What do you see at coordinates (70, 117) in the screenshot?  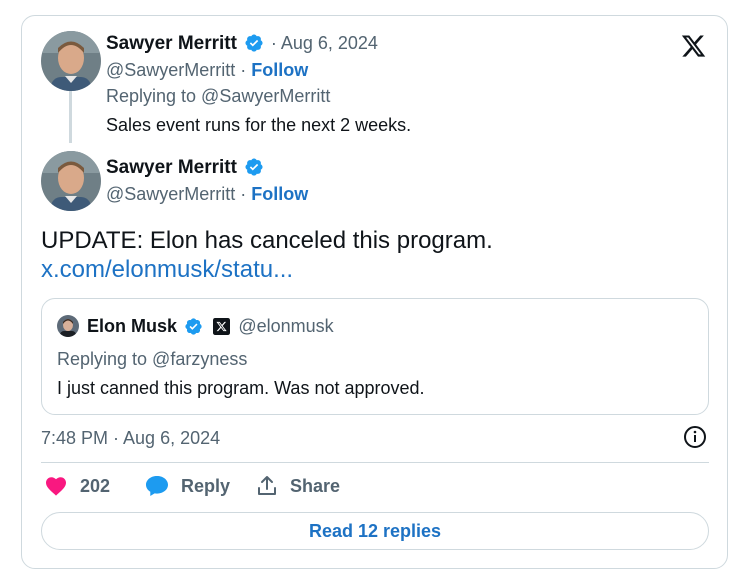 I see `thread-connector-line` at bounding box center [70, 117].